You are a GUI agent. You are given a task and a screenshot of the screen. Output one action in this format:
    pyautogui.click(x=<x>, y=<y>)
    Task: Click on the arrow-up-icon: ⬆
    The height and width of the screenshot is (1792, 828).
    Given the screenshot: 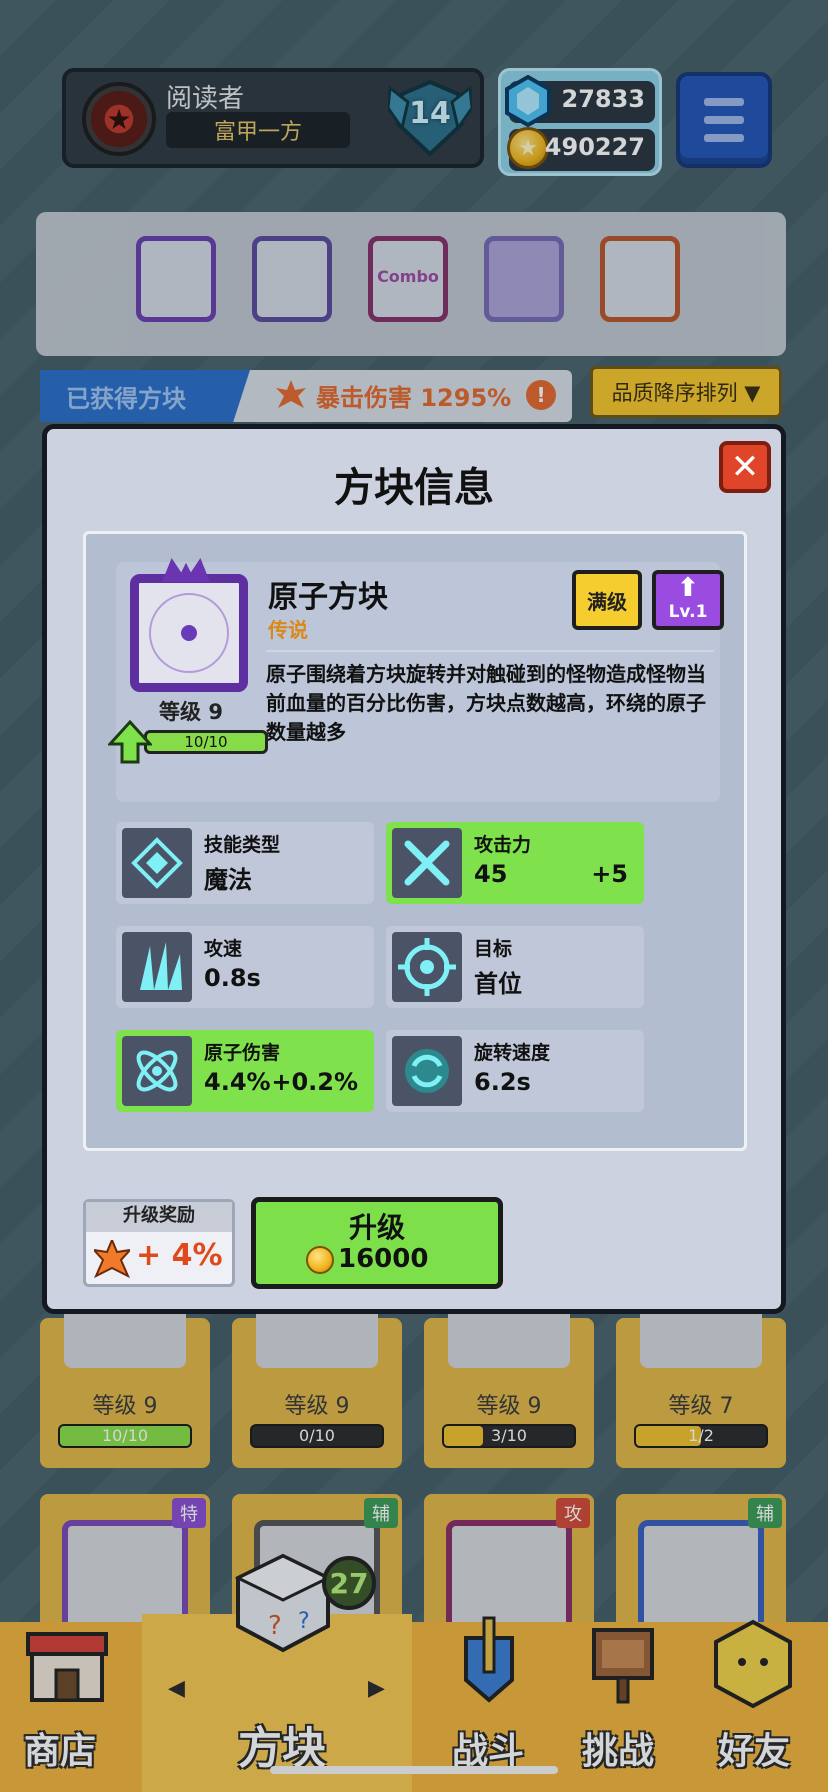 What is the action you would take?
    pyautogui.click(x=688, y=588)
    